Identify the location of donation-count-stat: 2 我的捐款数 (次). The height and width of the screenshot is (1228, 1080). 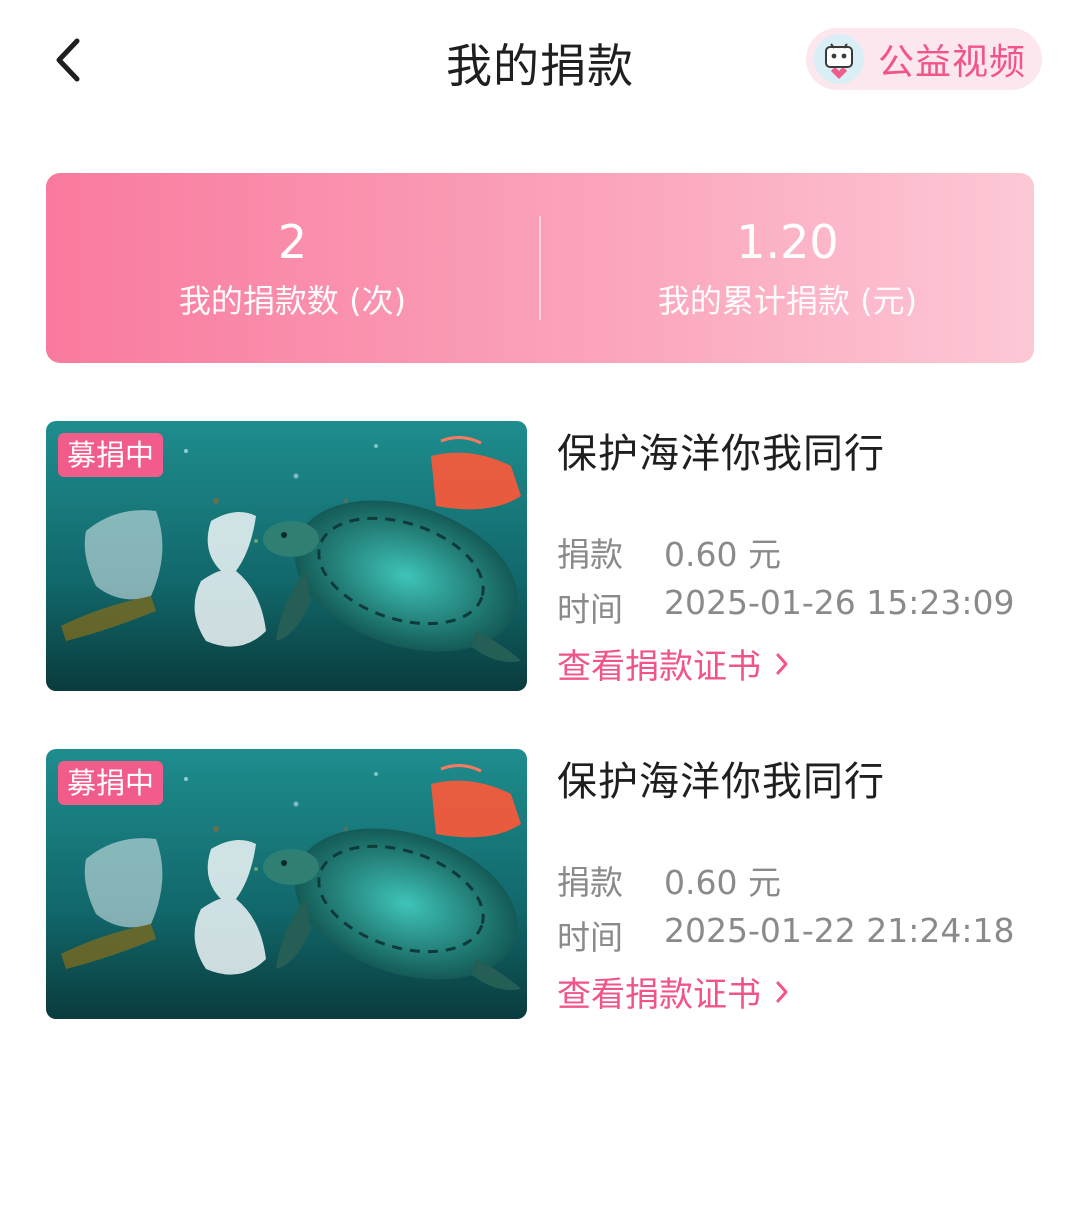
(292, 268).